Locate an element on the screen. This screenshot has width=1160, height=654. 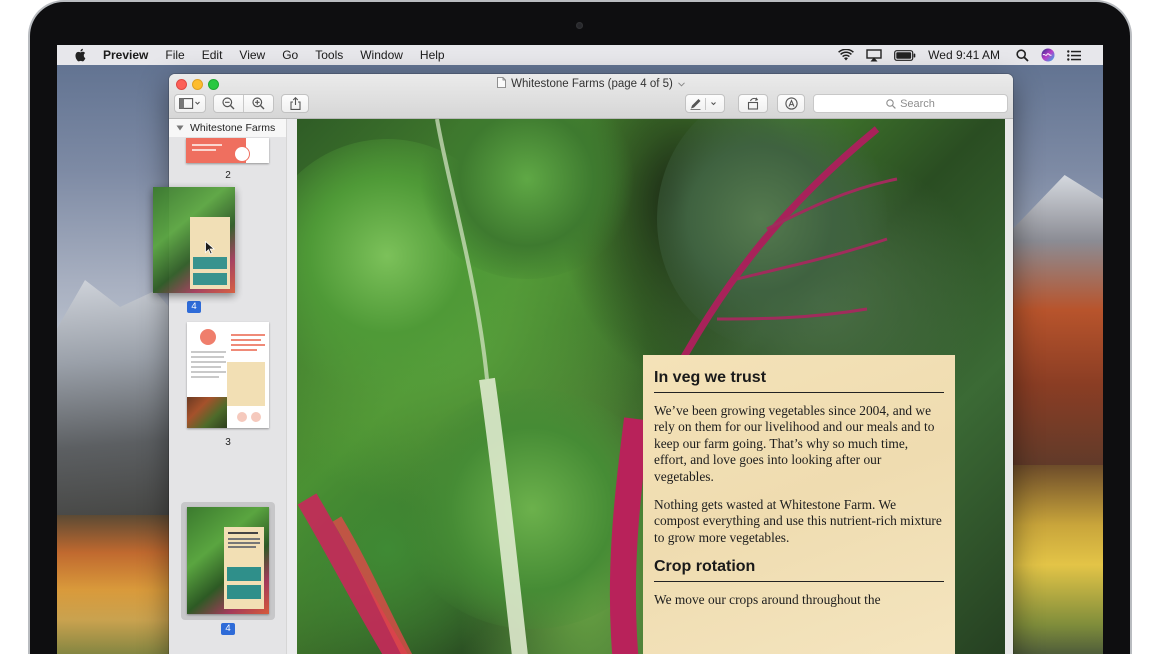
wallpaper-mountain-right is located at coordinates (1055, 325).